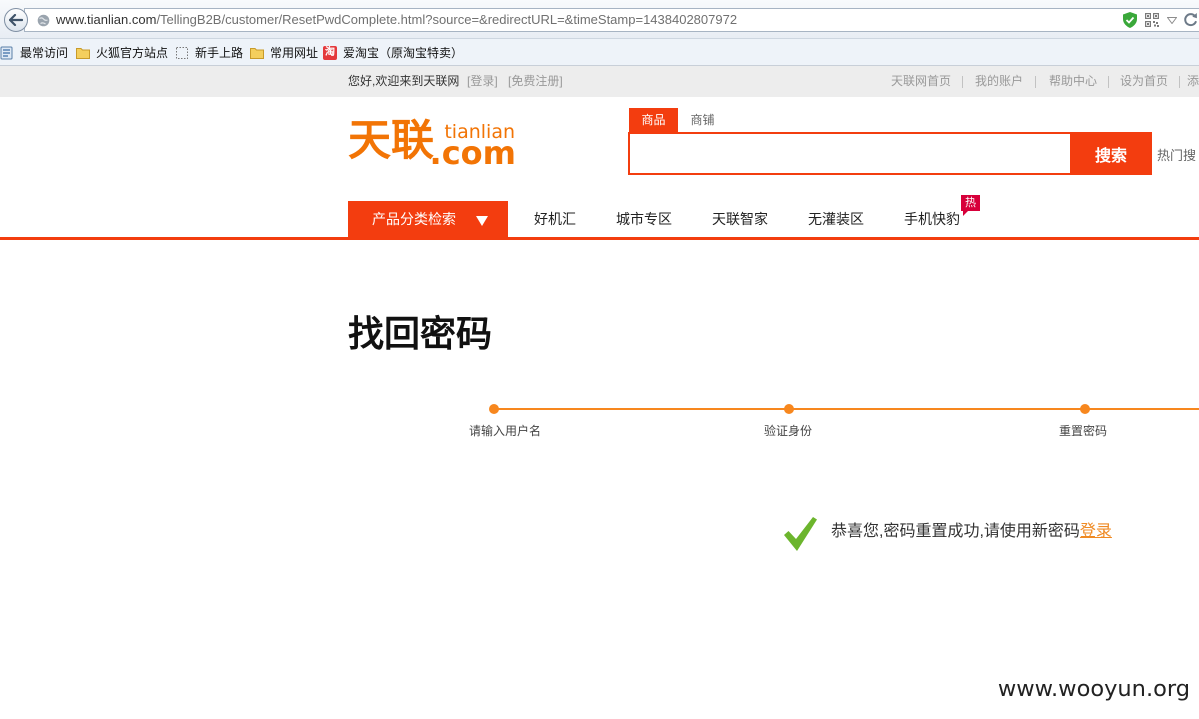  I want to click on search-tab-products: 商品, so click(653, 120).